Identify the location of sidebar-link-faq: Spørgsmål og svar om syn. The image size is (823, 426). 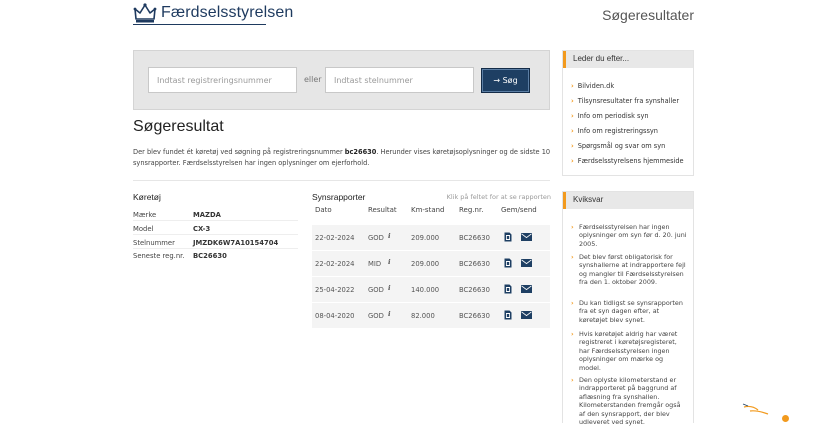
(618, 146).